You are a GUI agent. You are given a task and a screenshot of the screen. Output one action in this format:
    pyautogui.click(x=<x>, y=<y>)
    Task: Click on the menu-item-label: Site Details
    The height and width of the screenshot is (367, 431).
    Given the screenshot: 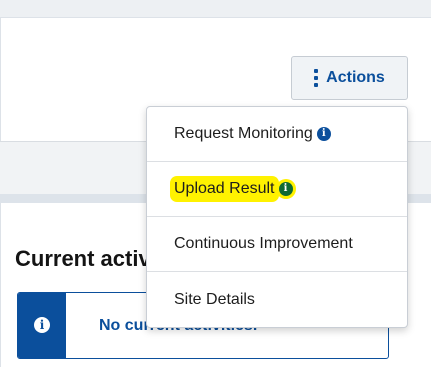 What is the action you would take?
    pyautogui.click(x=214, y=299)
    